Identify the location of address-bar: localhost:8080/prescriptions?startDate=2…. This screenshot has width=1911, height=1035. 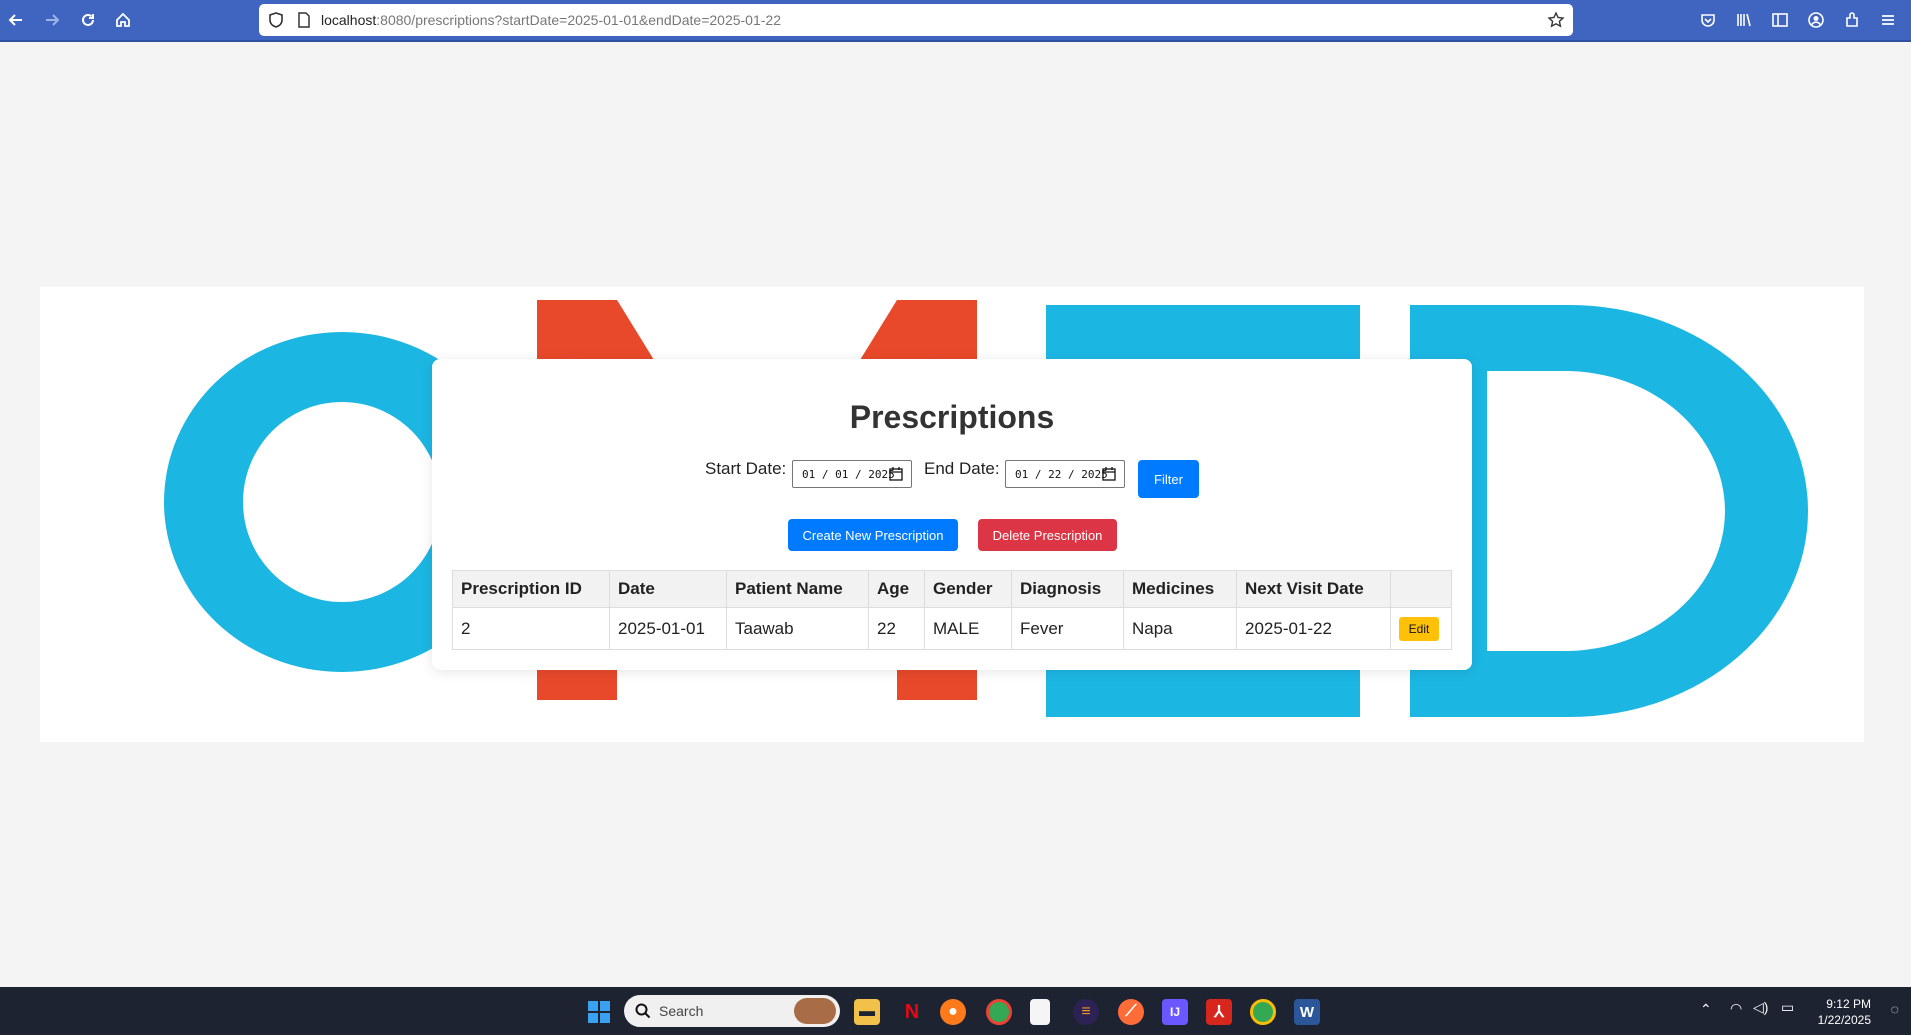
(916, 20).